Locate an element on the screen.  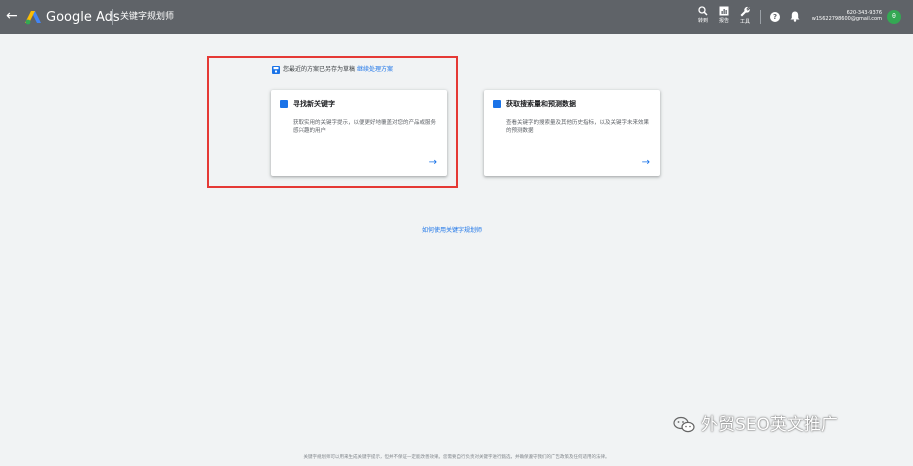
tools-label: 工具 is located at coordinates (744, 22).